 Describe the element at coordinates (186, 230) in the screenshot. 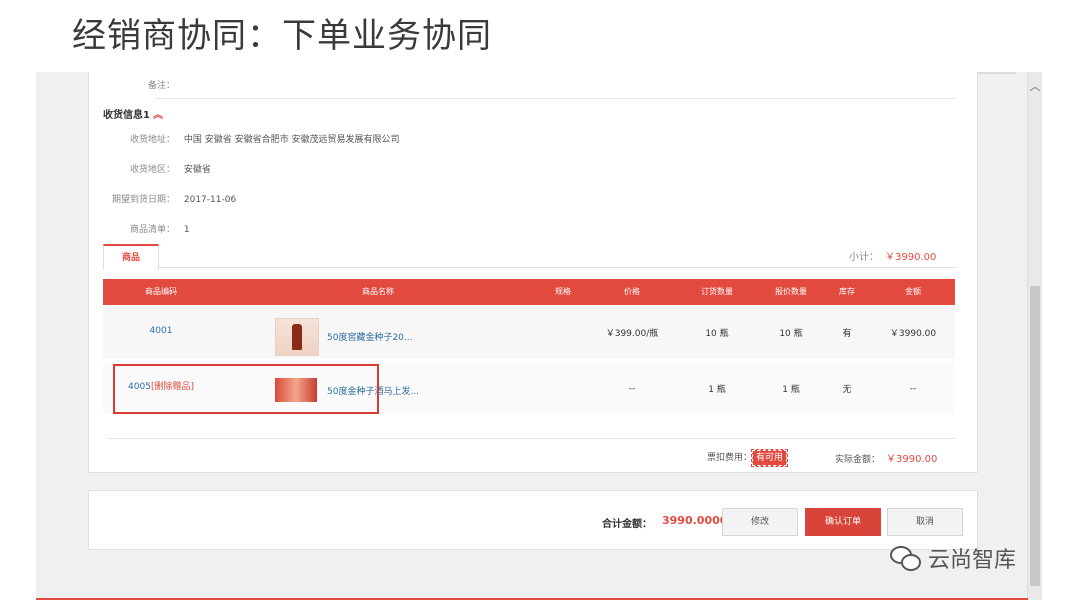

I see `field-value: 1` at that location.